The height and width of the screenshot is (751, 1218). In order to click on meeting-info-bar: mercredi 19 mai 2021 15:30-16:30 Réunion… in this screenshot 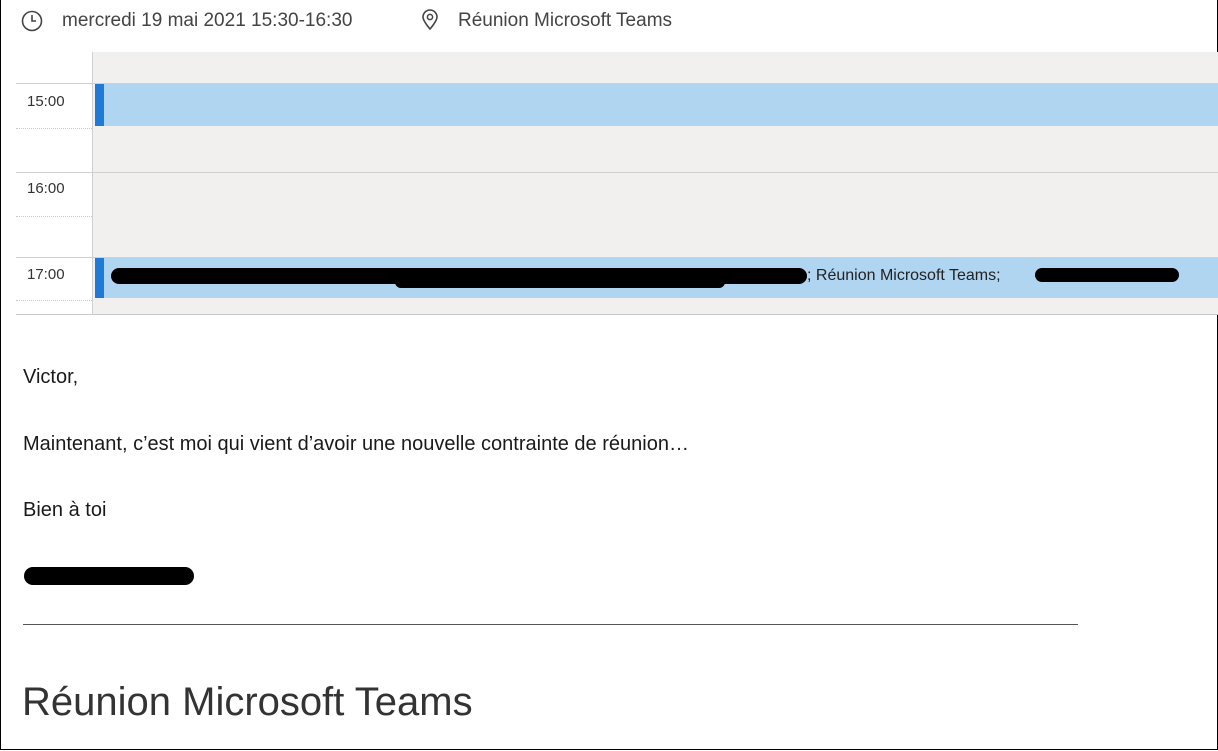, I will do `click(609, 21)`.